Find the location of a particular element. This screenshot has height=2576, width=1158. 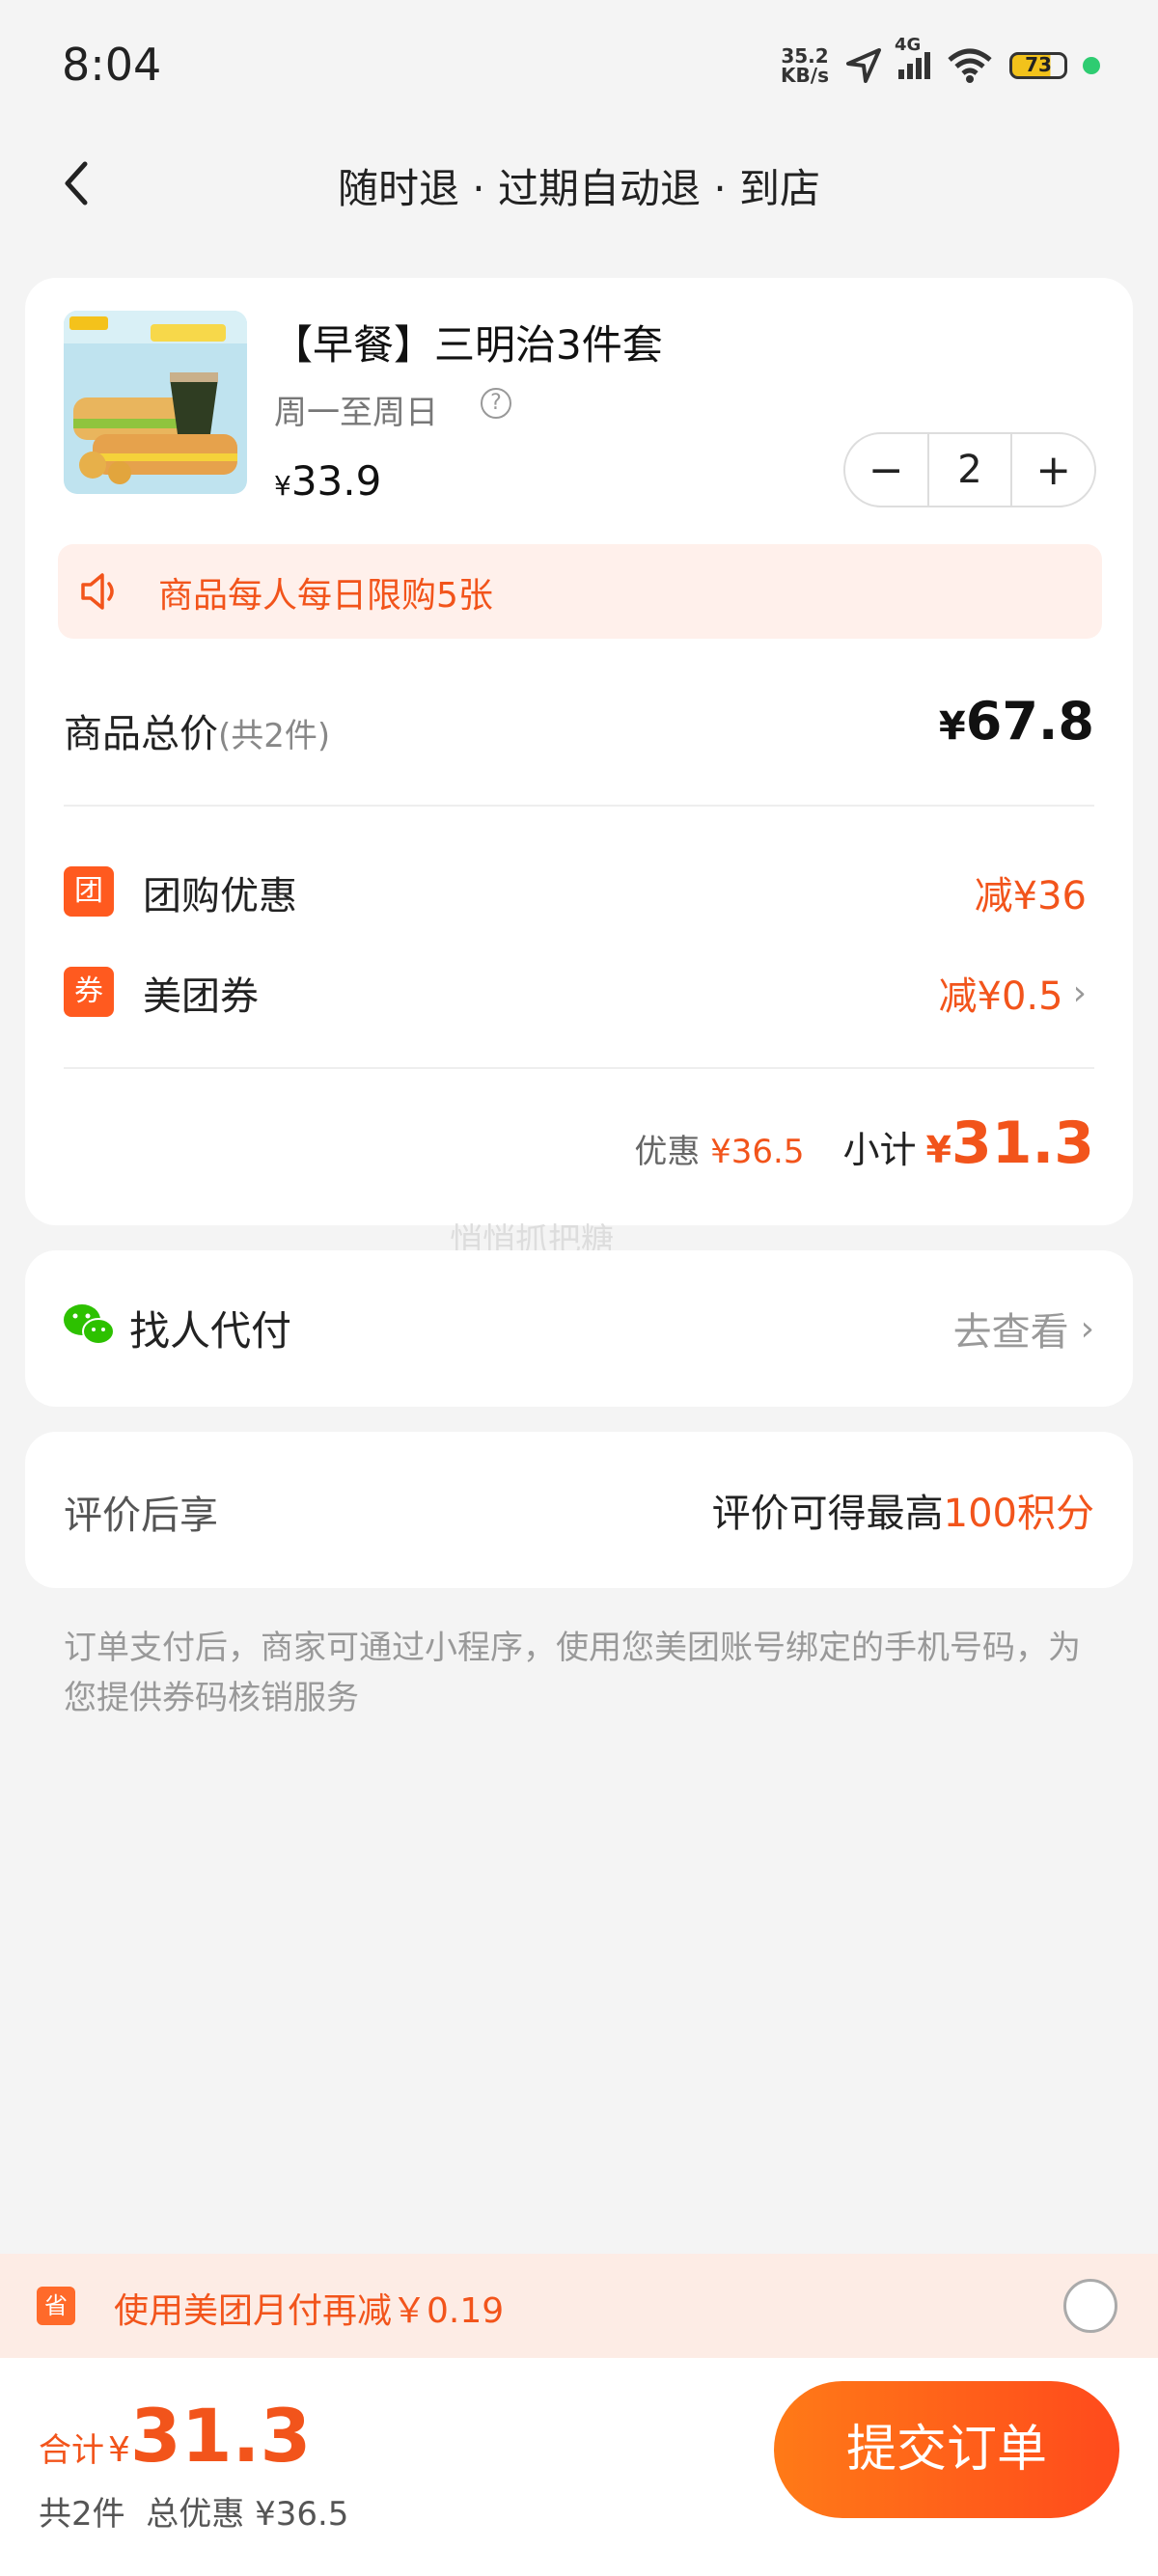

quantity-value: 2 is located at coordinates (969, 470).